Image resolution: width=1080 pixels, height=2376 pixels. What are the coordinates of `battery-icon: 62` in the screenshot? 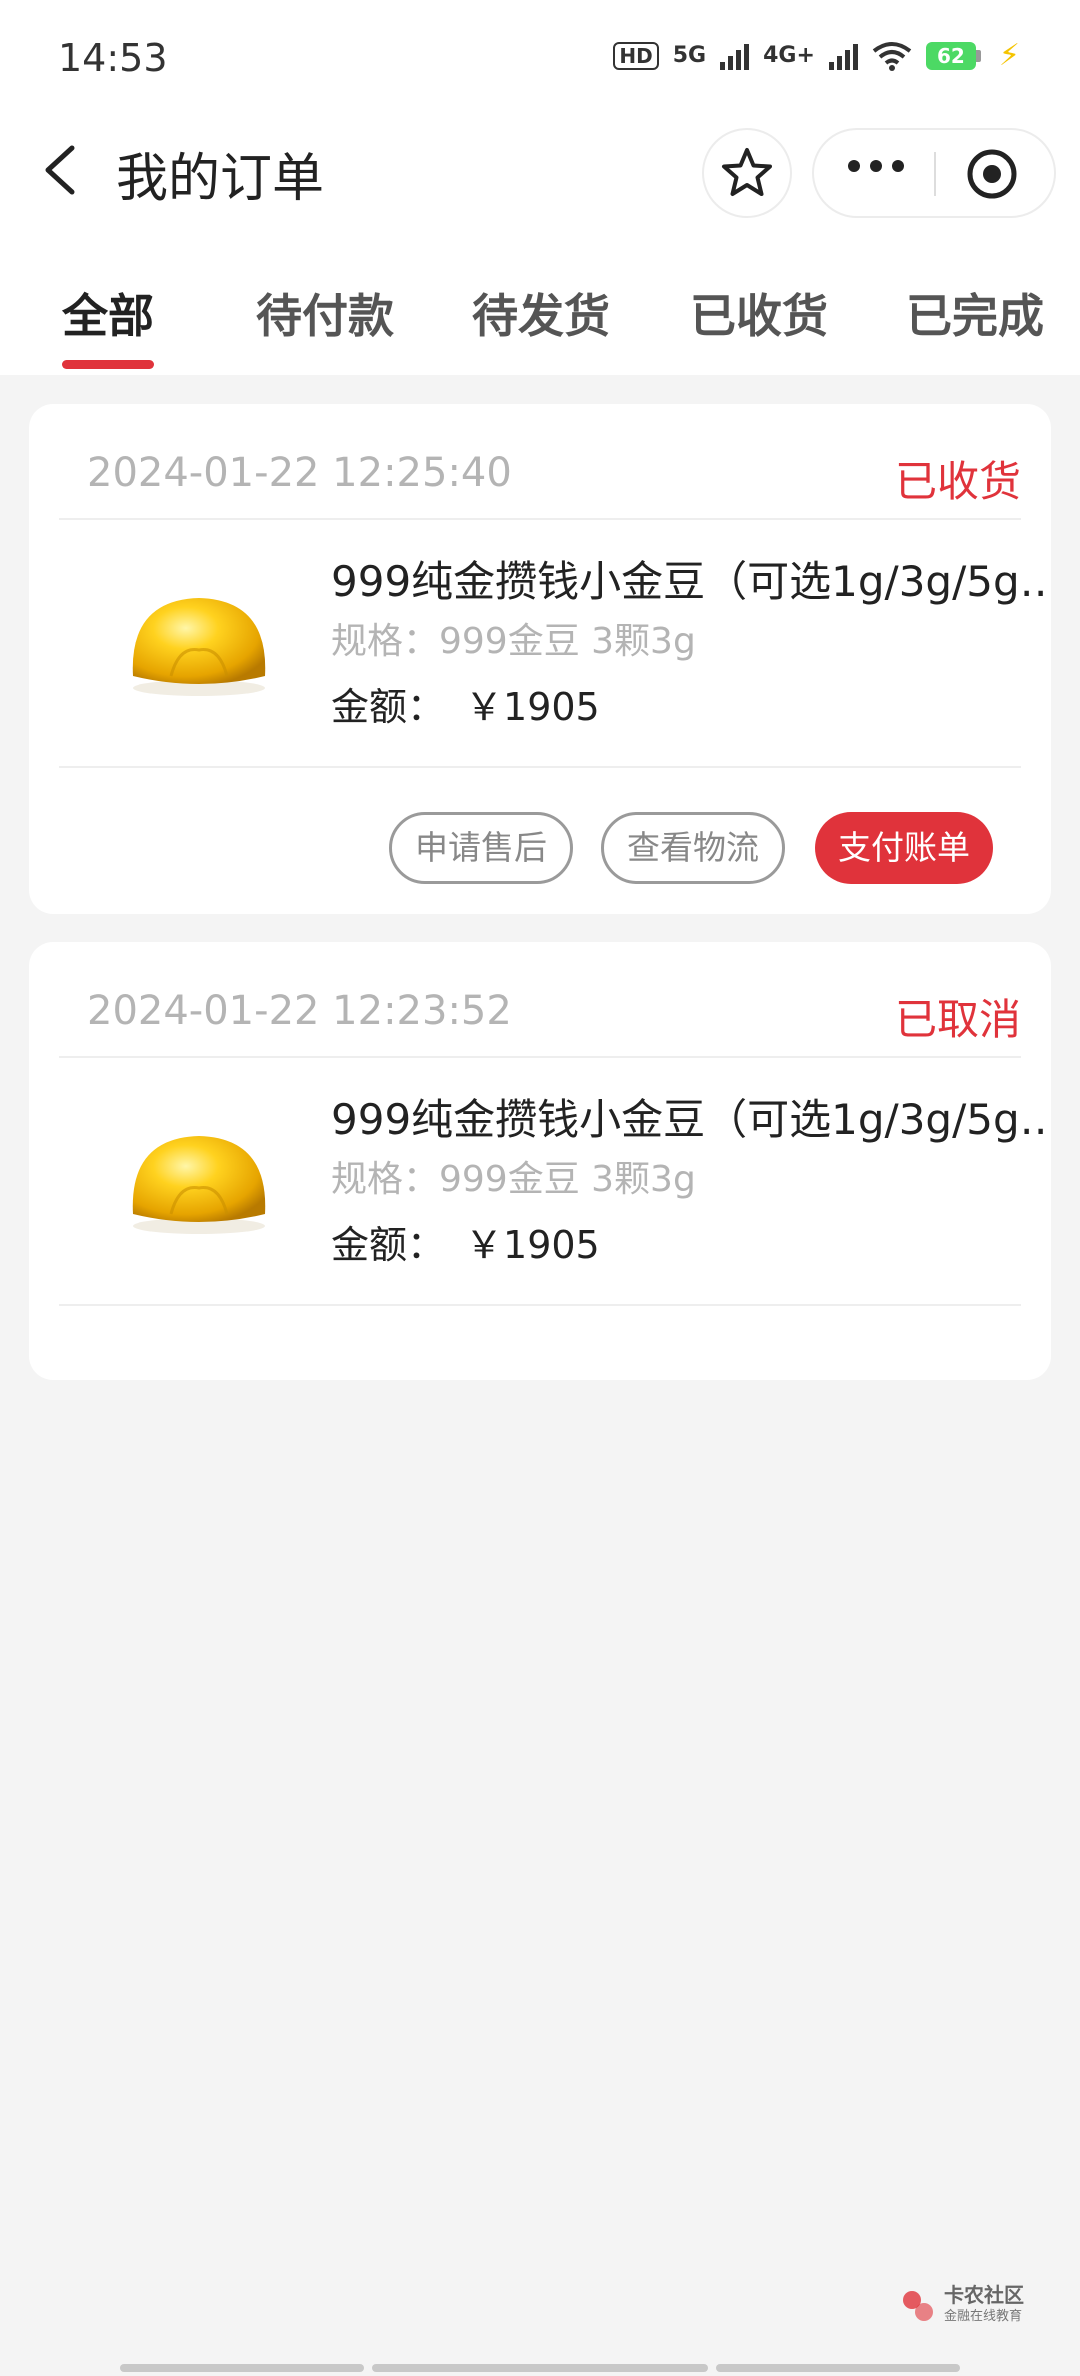 It's located at (953, 55).